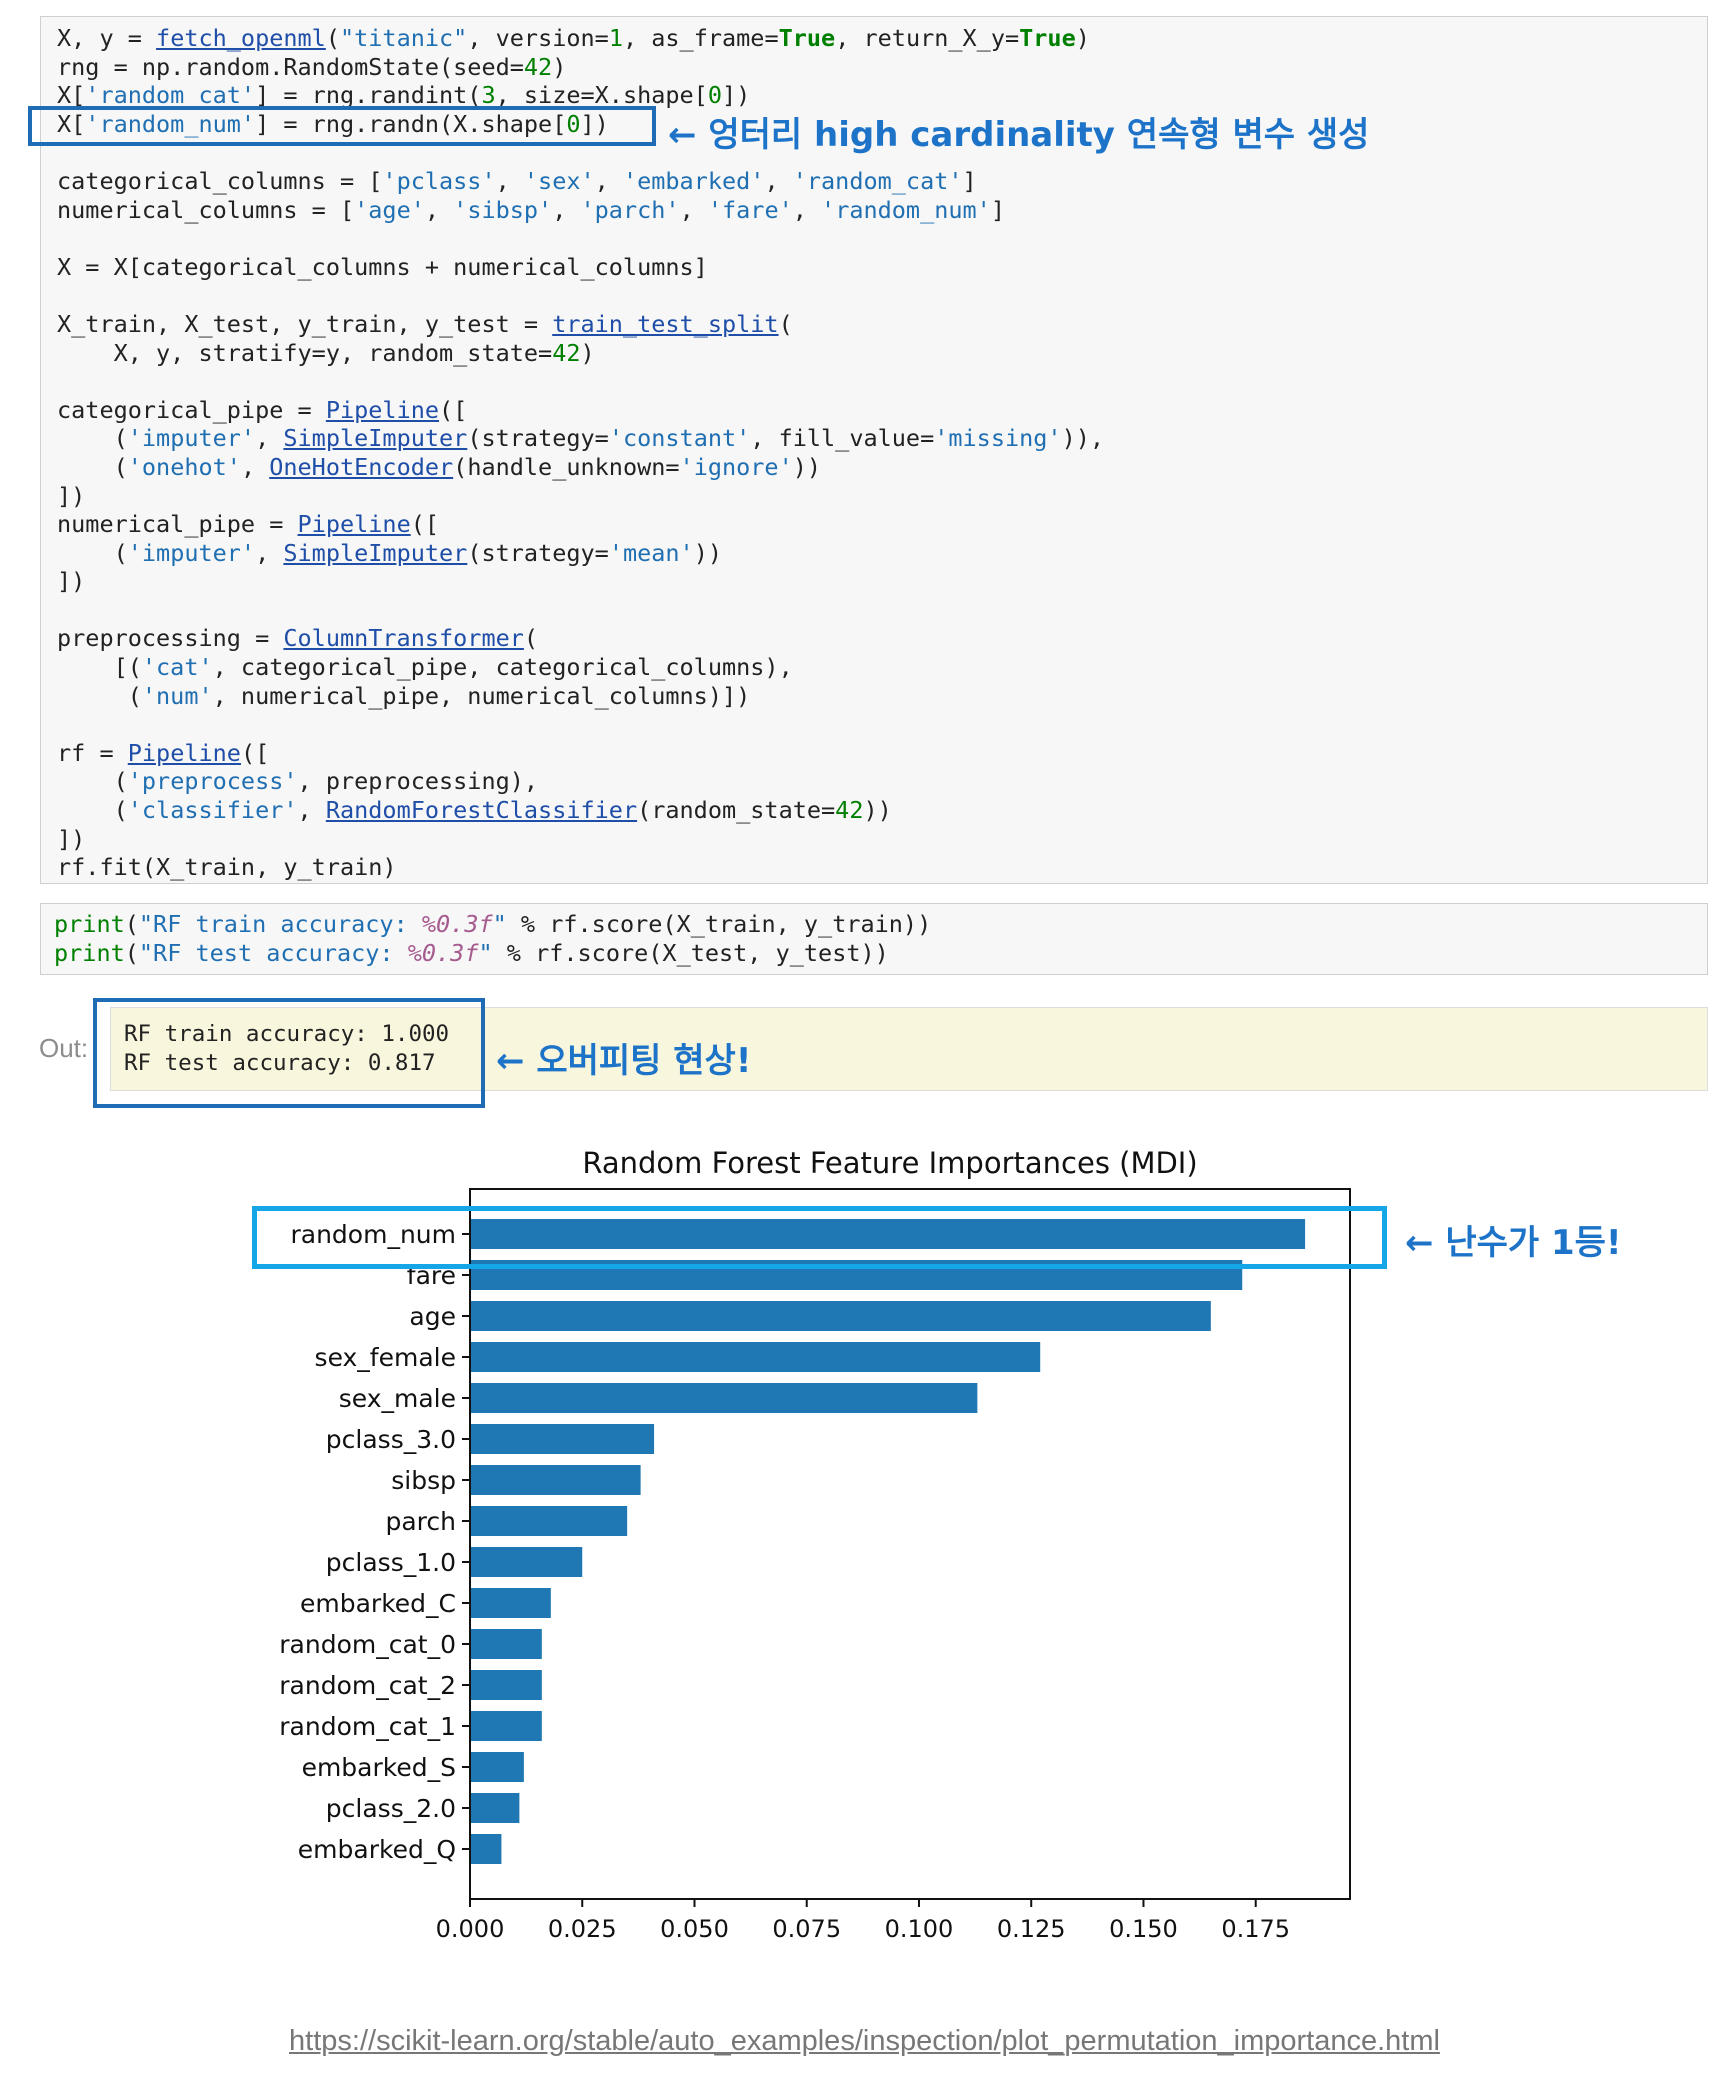  What do you see at coordinates (556, 1480) in the screenshot?
I see `bar-sibsp` at bounding box center [556, 1480].